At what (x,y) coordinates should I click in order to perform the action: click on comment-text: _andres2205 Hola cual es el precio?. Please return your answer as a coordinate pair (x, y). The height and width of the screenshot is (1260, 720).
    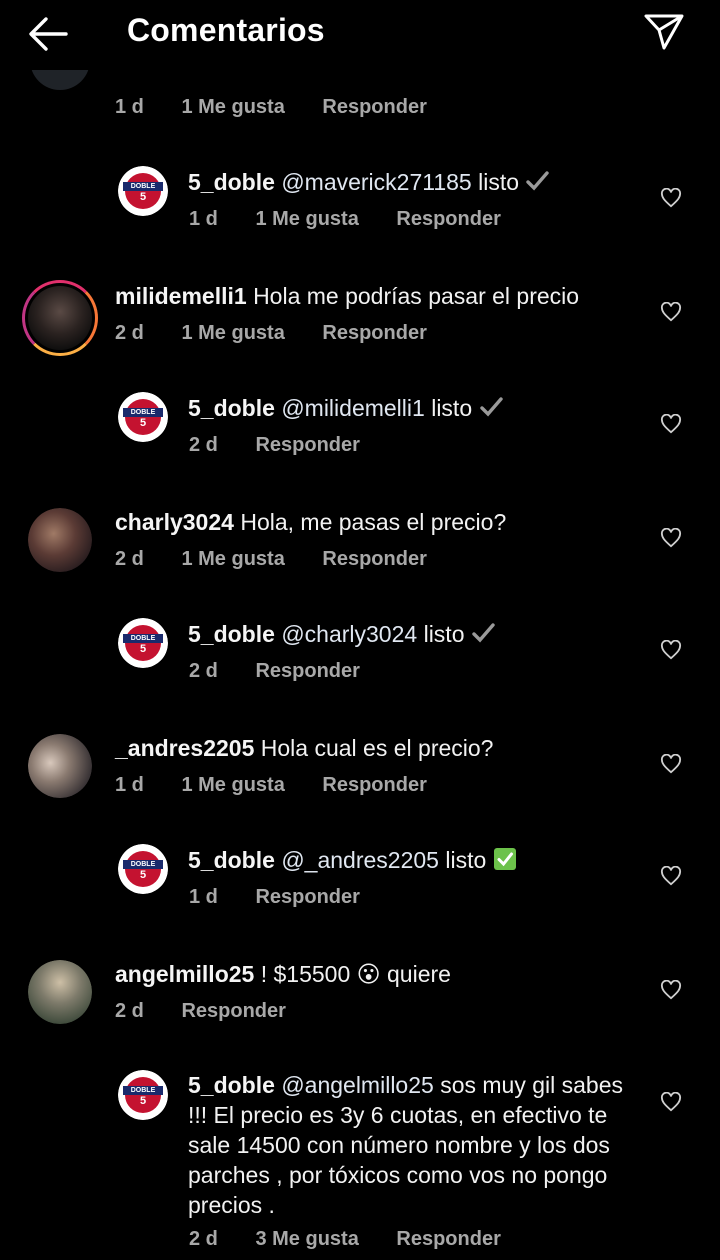
    Looking at the image, I should click on (380, 748).